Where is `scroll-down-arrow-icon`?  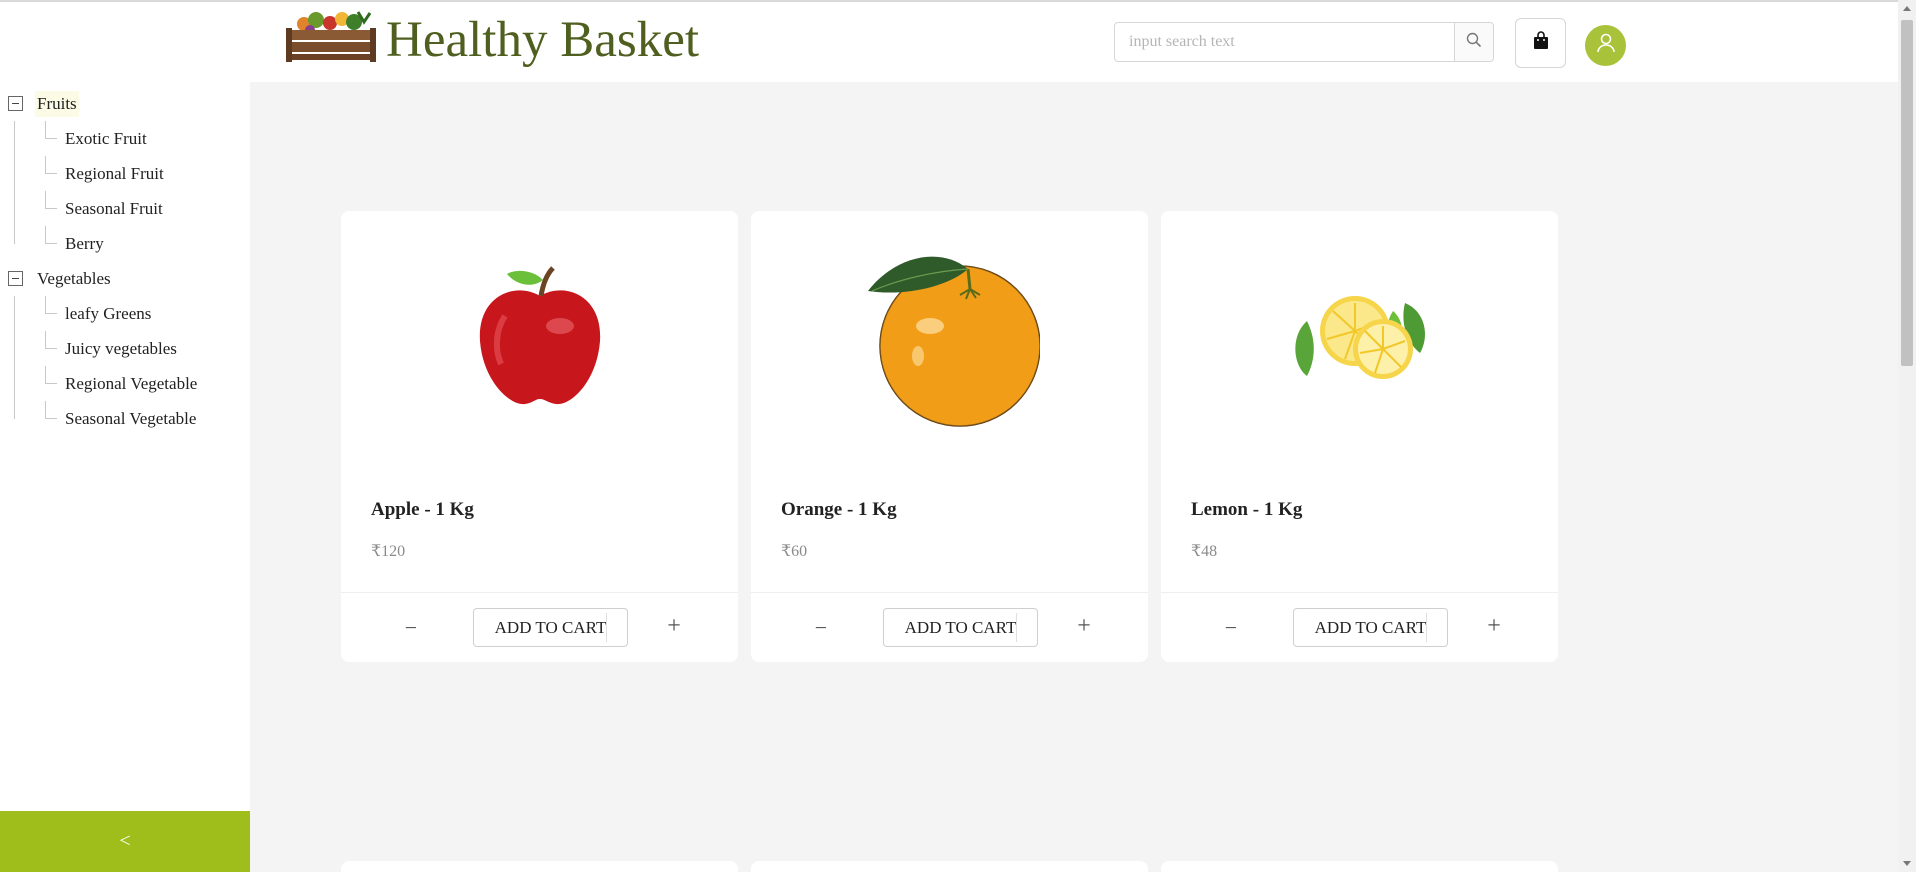
scroll-down-arrow-icon is located at coordinates (1907, 863).